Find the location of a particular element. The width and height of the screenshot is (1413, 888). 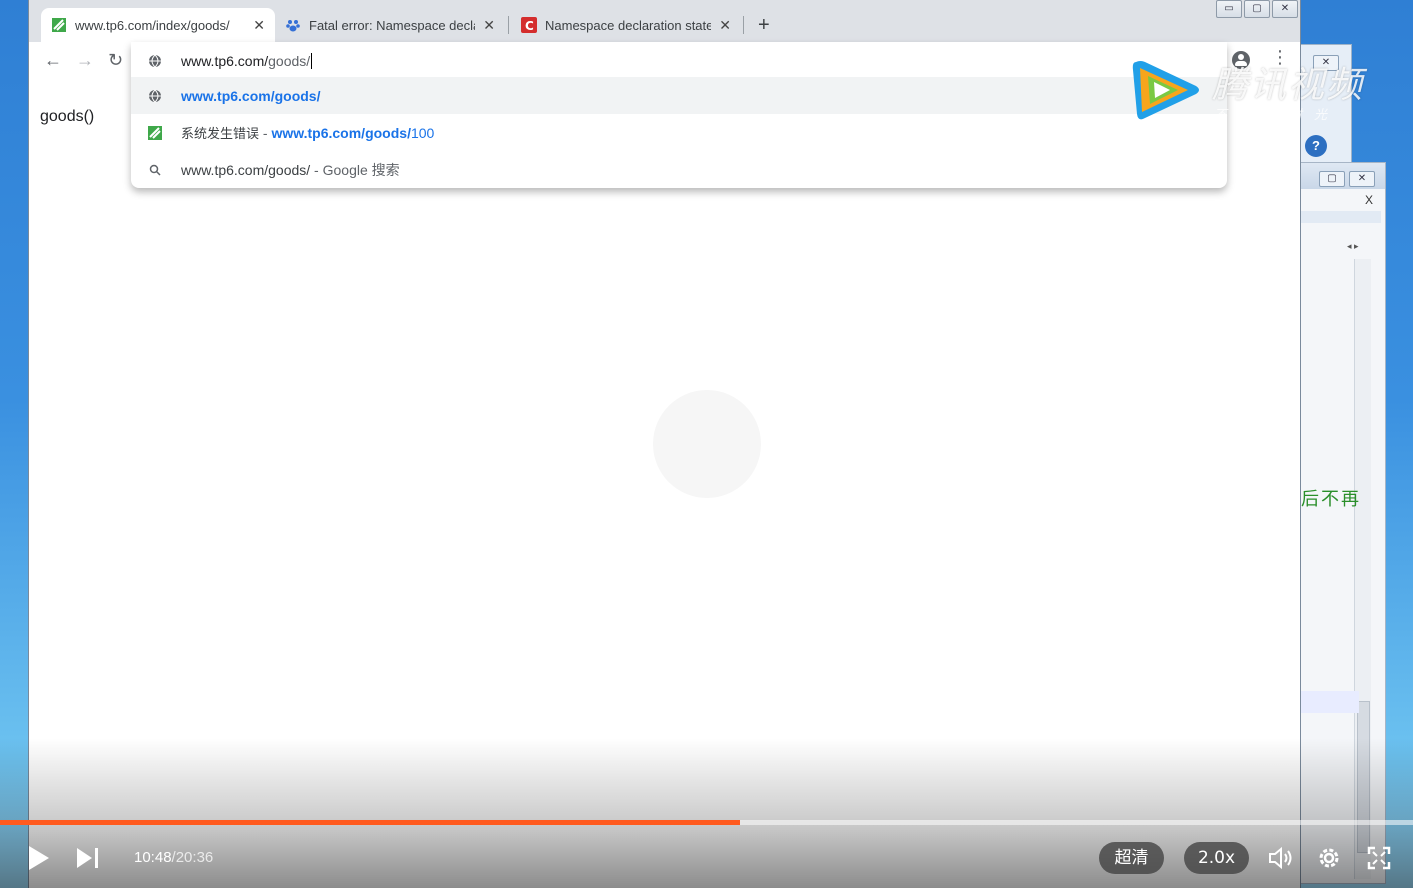

progress-bar is located at coordinates (706, 822).